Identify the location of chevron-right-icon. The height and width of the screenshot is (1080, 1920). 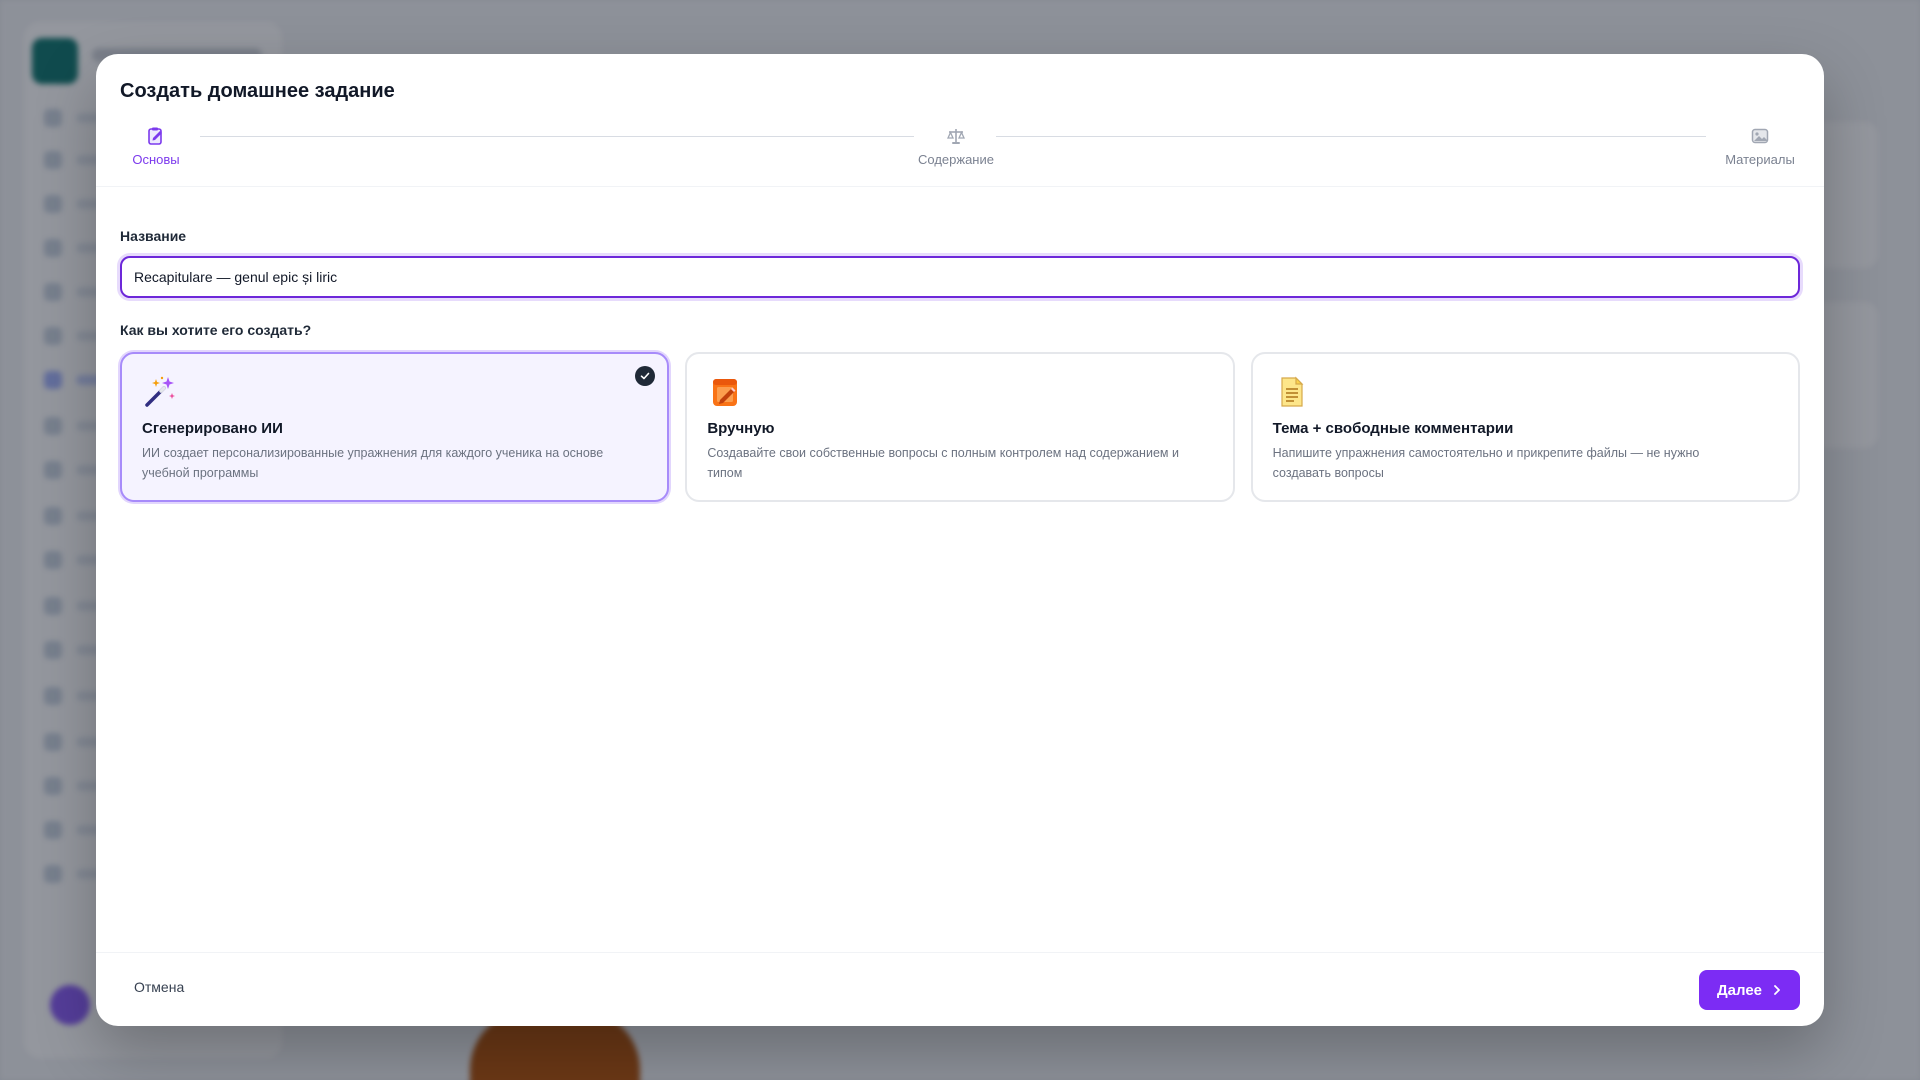
(1777, 990).